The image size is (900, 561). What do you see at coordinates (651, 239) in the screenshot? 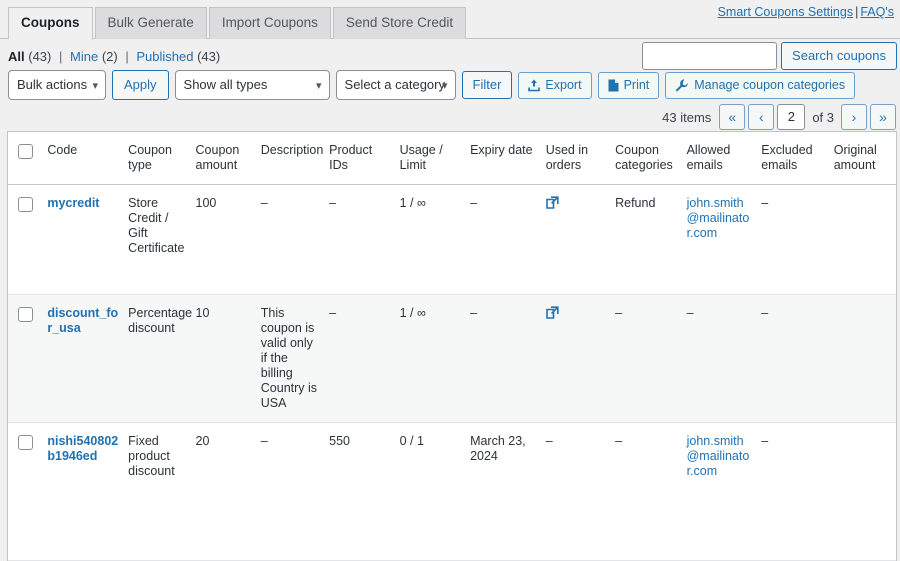
I see `cell-coupon-categories: Refund` at bounding box center [651, 239].